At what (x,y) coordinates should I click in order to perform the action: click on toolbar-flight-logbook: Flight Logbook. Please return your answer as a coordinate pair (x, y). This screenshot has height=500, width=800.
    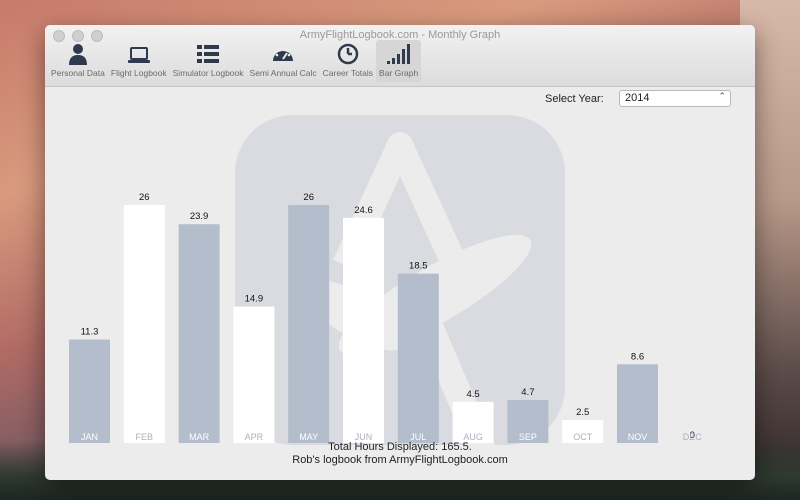
    Looking at the image, I should click on (139, 61).